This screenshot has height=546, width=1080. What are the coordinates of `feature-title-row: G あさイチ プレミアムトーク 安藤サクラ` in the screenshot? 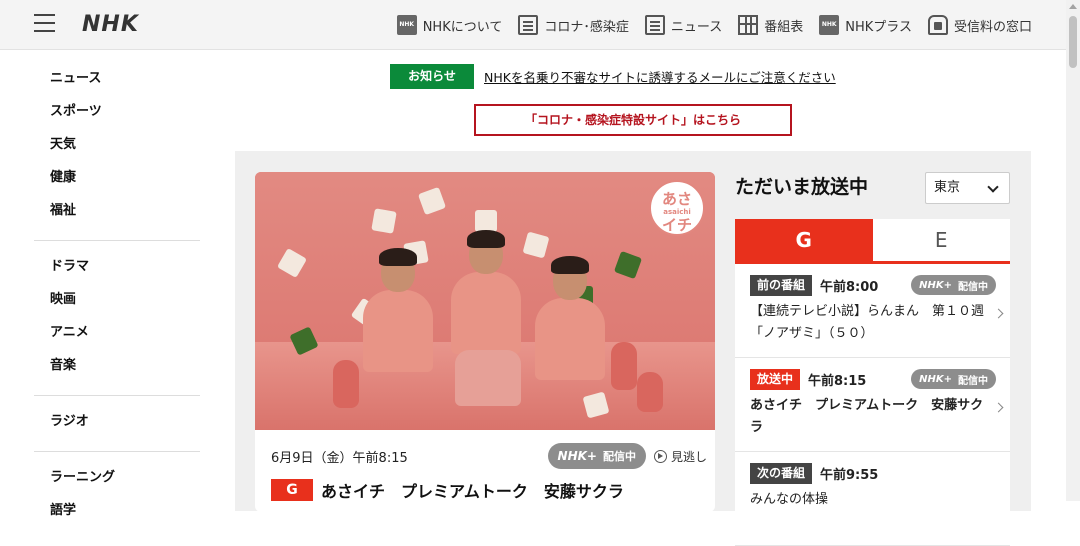 It's located at (447, 490).